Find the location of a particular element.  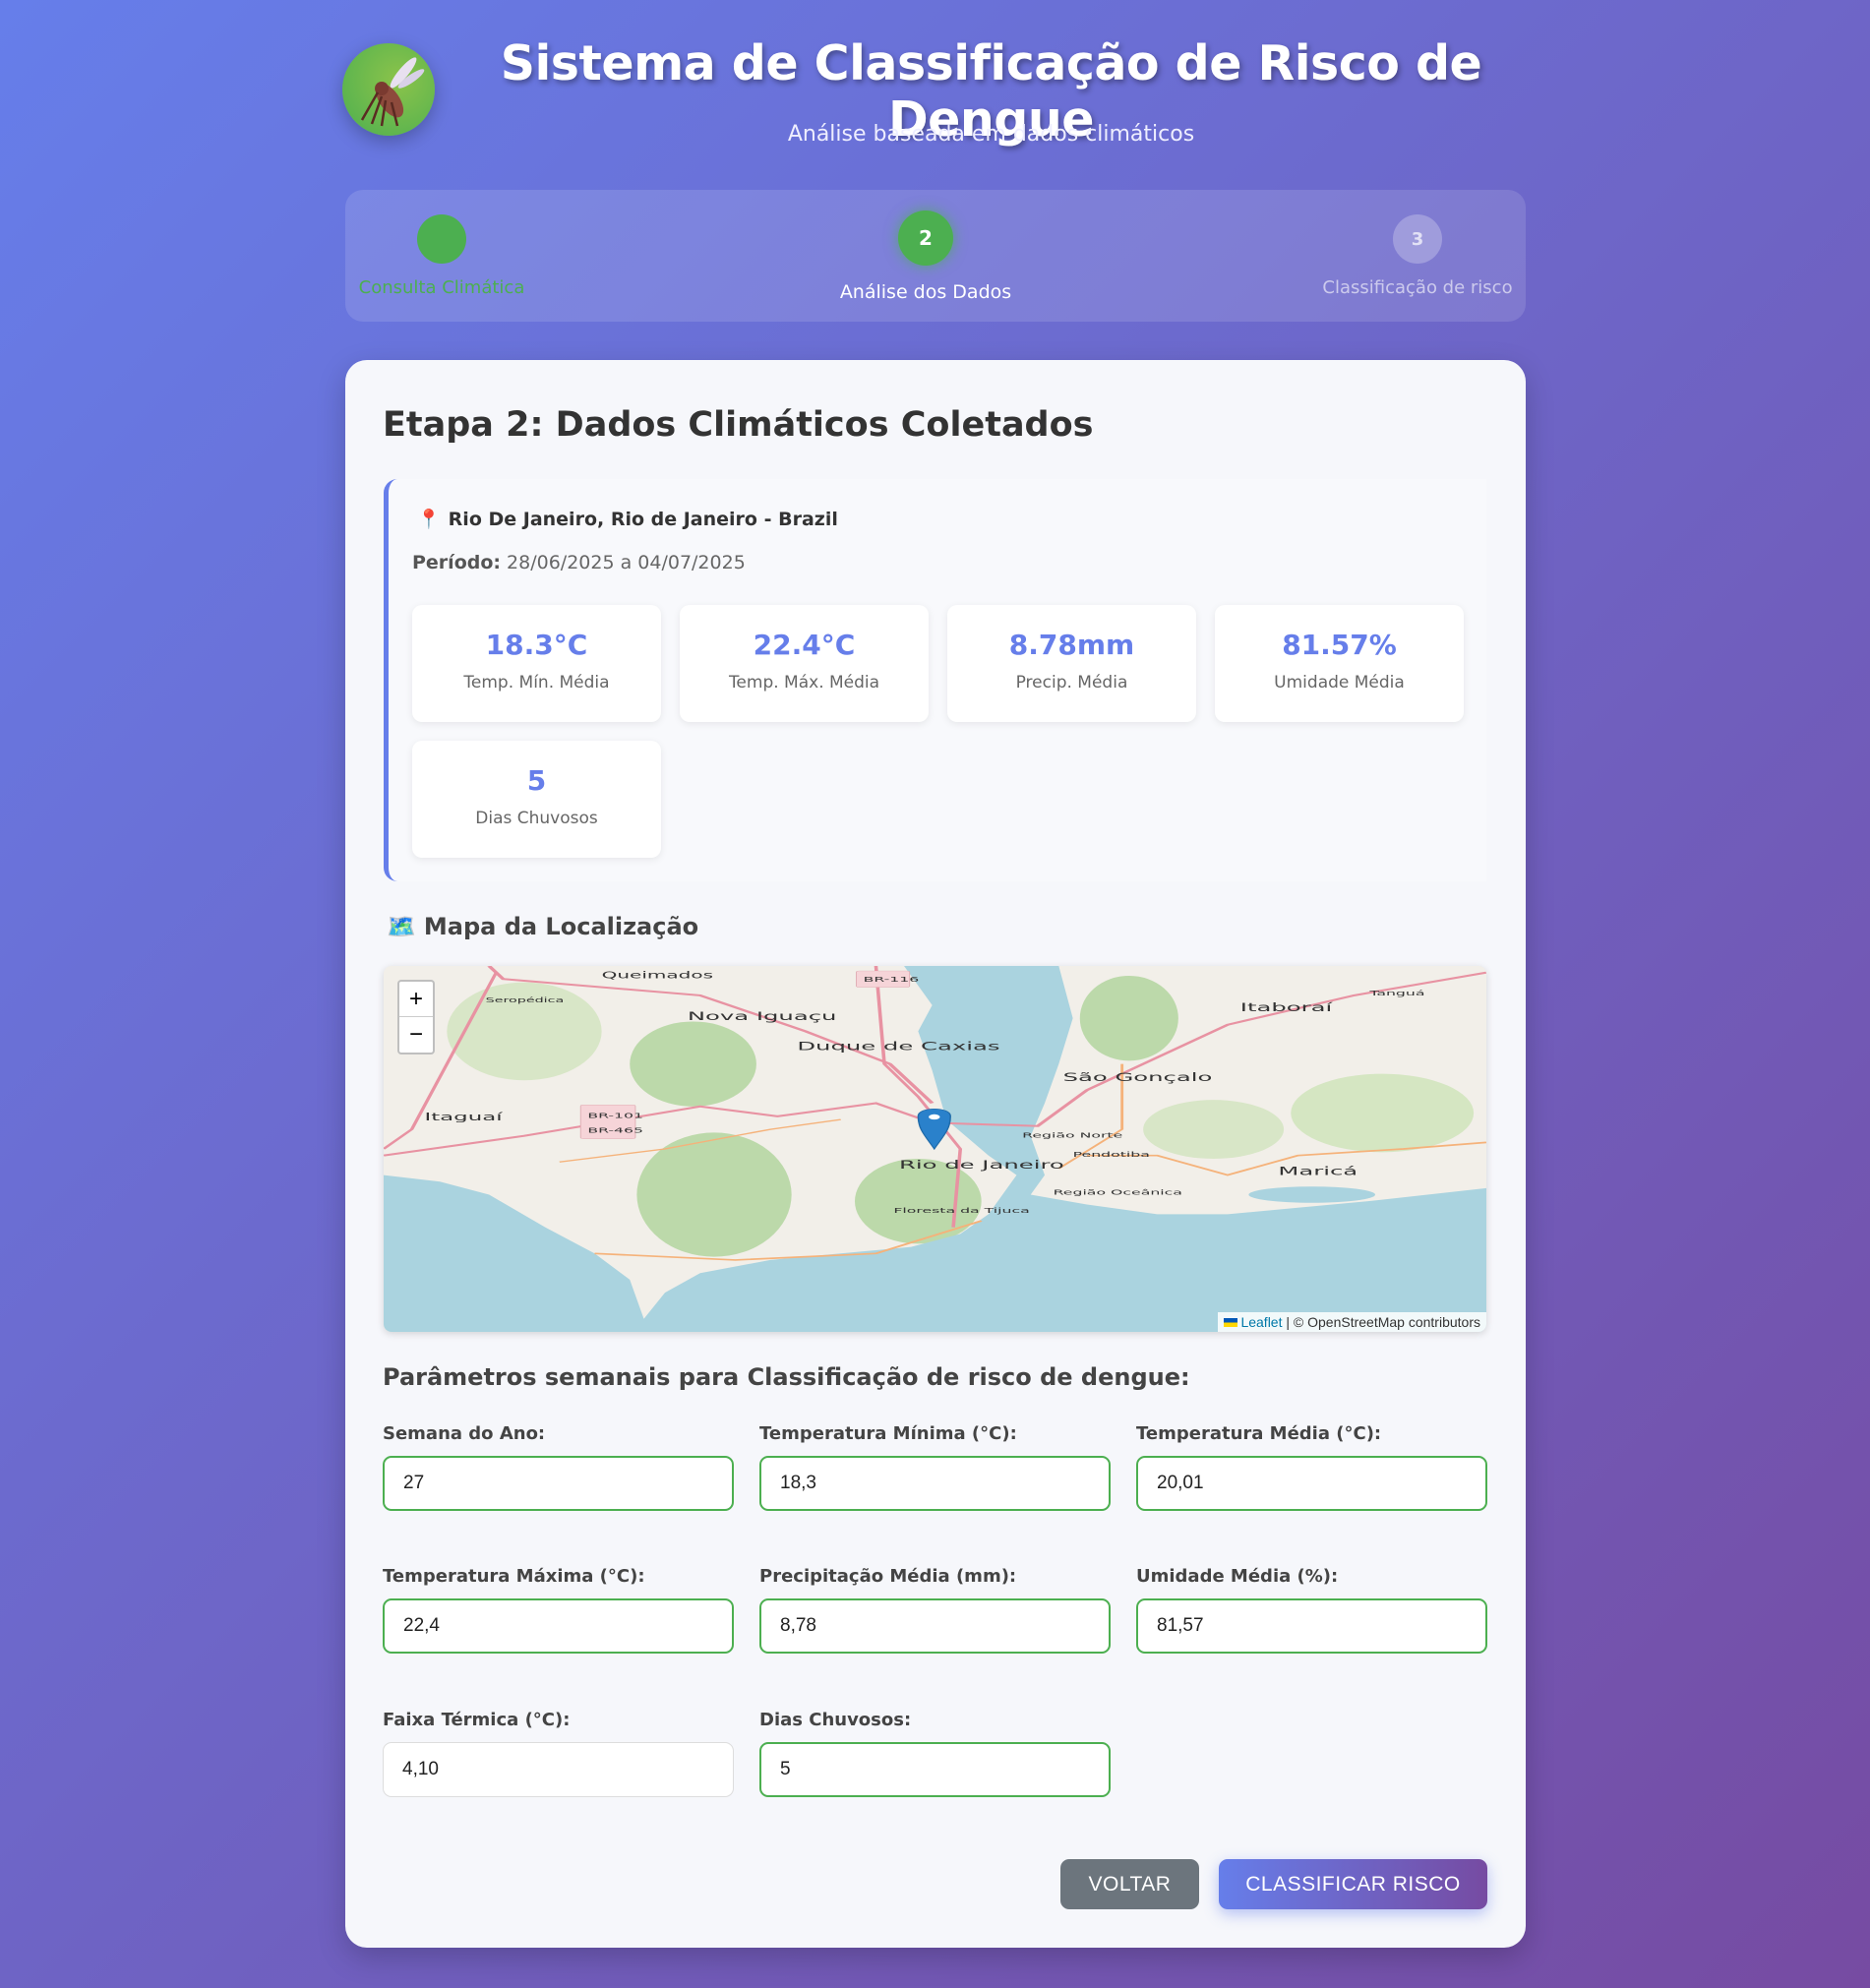

thermal-range-label: Faixa Térmica (°C): is located at coordinates (477, 1720).